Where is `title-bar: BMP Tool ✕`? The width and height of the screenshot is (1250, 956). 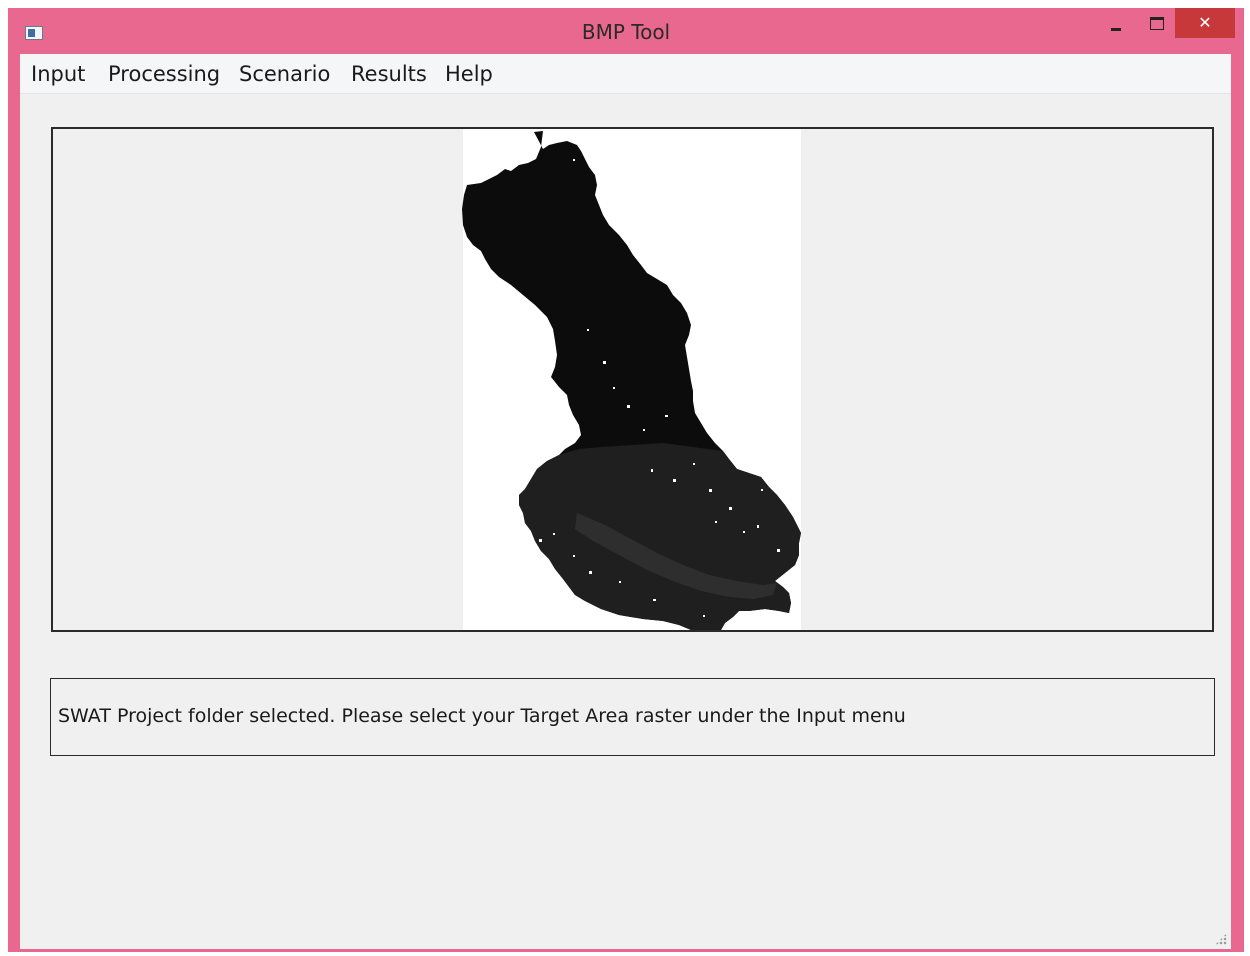 title-bar: BMP Tool ✕ is located at coordinates (626, 30).